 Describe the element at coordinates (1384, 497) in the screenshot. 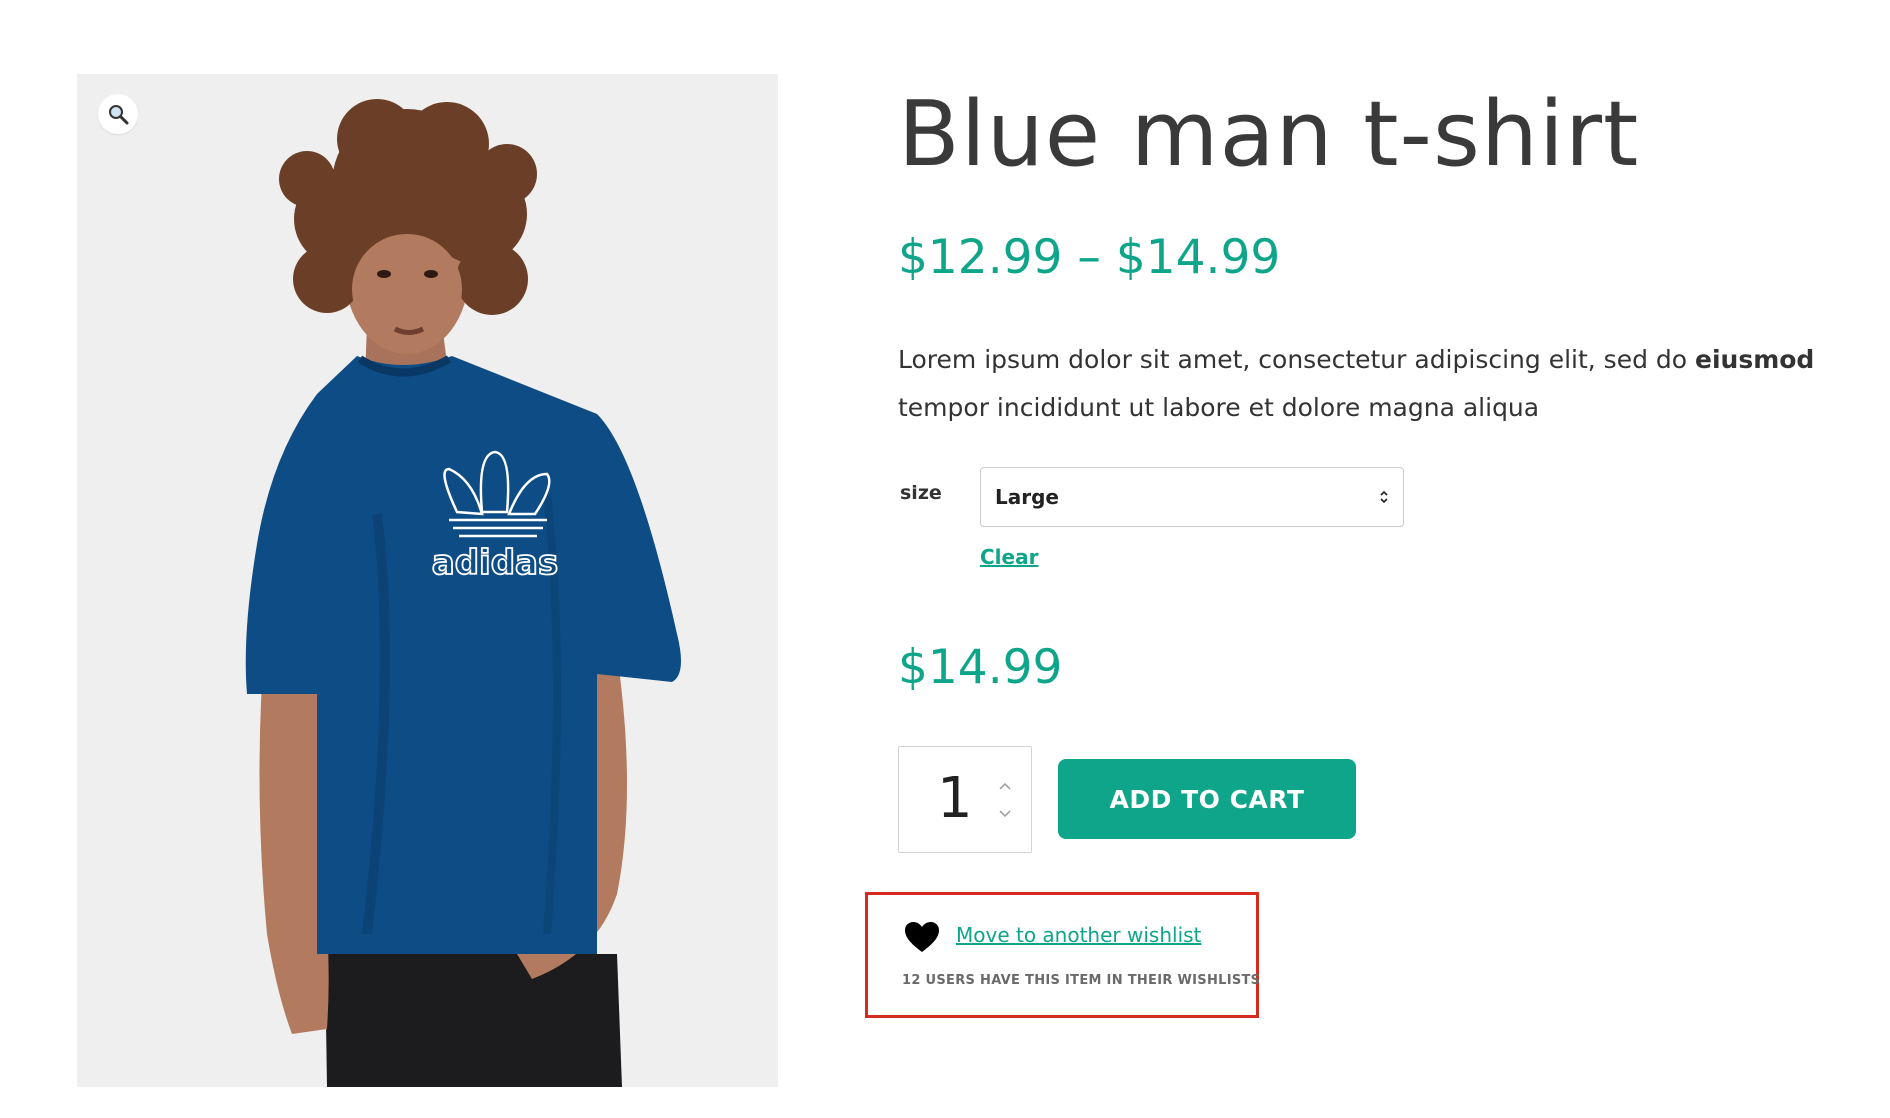

I see `chevron-up-down-icon` at that location.